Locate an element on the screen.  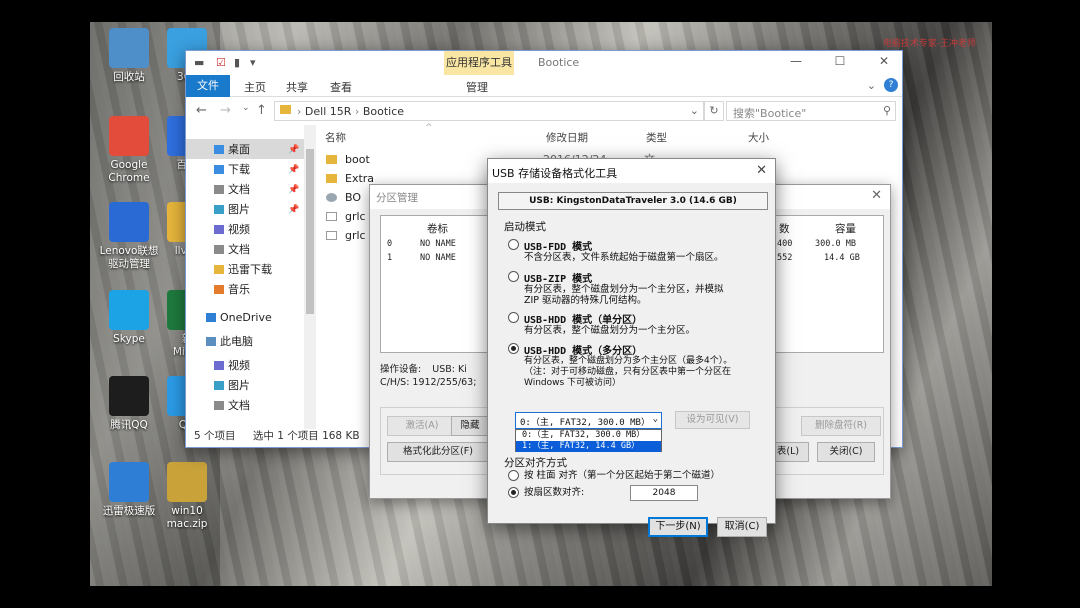
tab-share: 共享 is located at coordinates (297, 87).